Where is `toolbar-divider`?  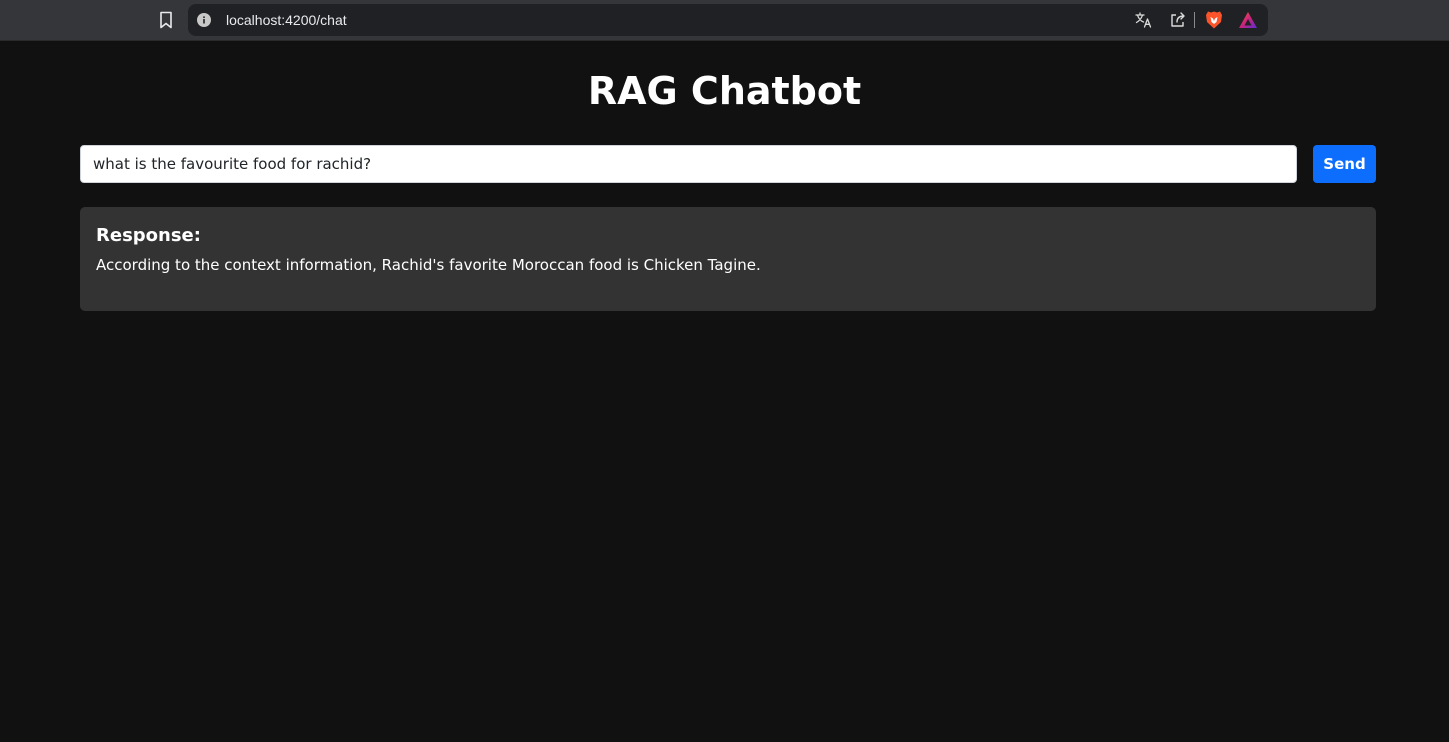 toolbar-divider is located at coordinates (1194, 20).